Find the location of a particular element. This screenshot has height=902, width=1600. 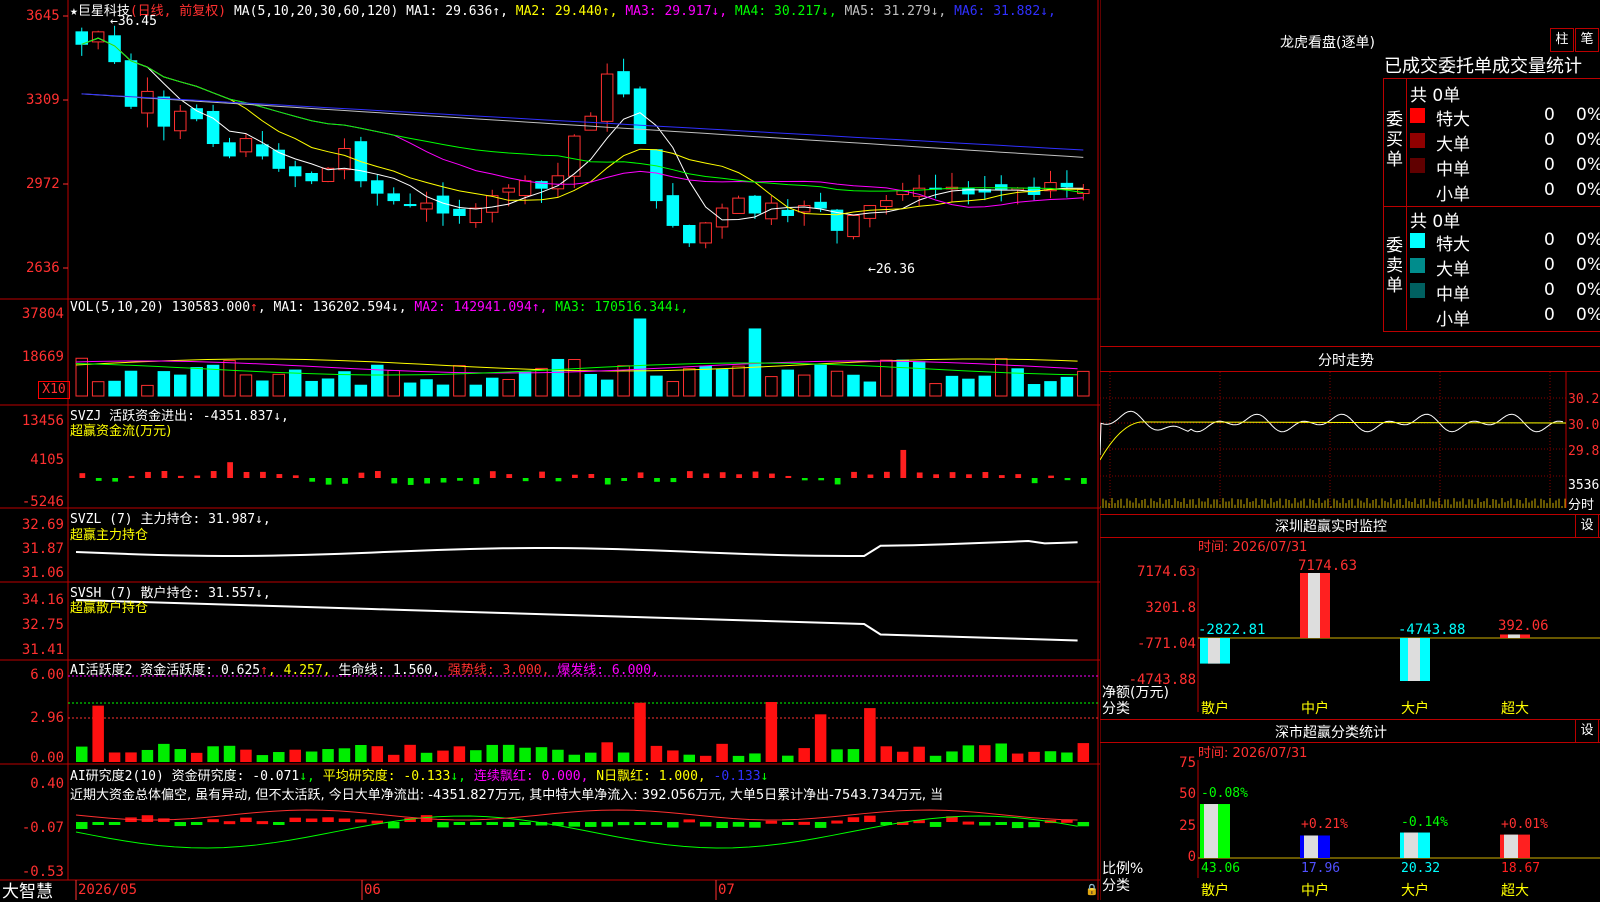

main-y-tick: 2636 is located at coordinates (43, 268).